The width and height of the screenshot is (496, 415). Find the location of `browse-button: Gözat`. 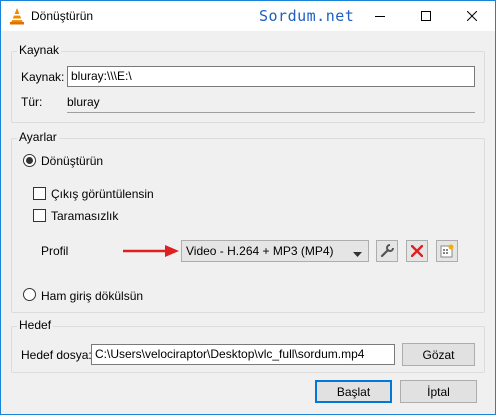

browse-button: Gözat is located at coordinates (438, 354).